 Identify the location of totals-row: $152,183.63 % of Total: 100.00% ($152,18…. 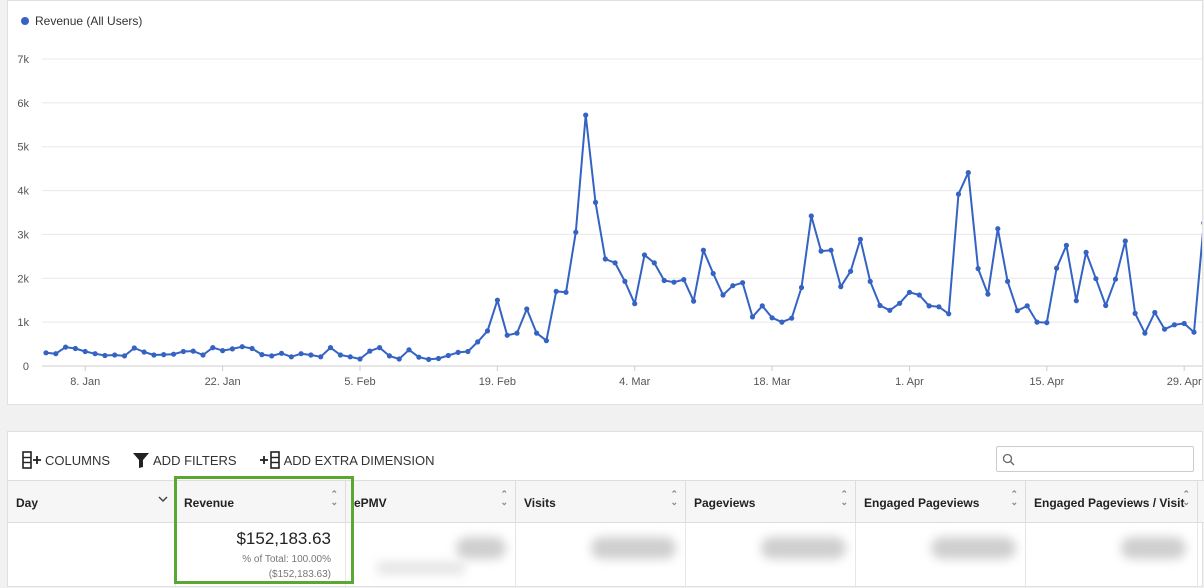
(606, 555).